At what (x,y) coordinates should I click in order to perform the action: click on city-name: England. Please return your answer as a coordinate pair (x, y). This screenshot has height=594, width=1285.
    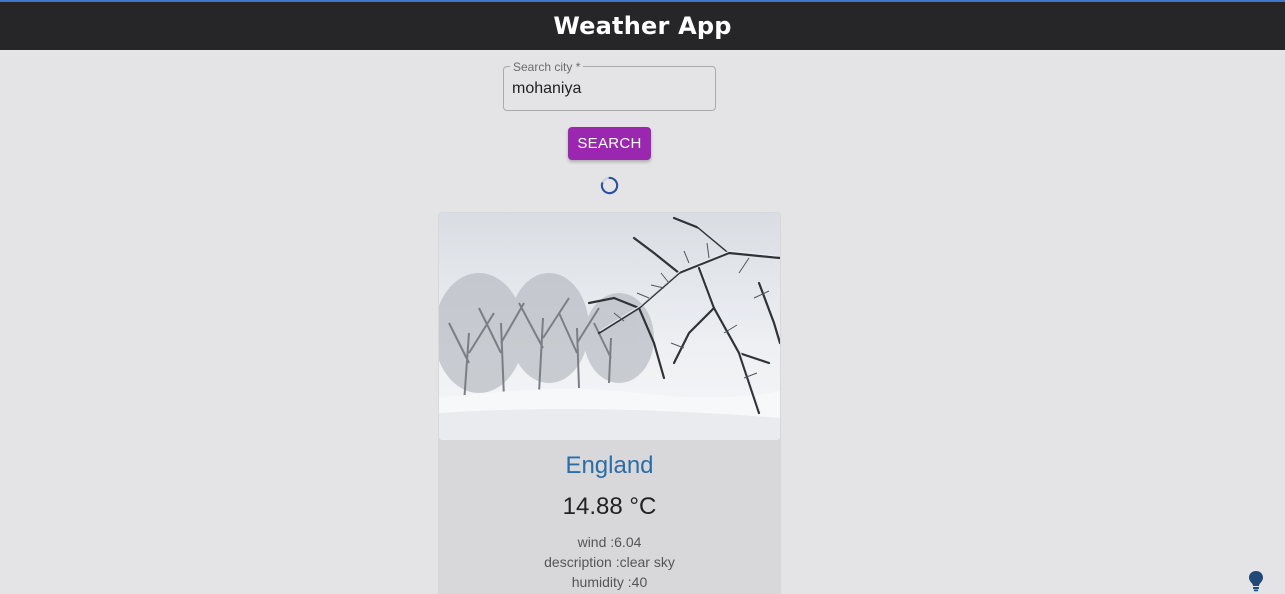
    Looking at the image, I should click on (609, 465).